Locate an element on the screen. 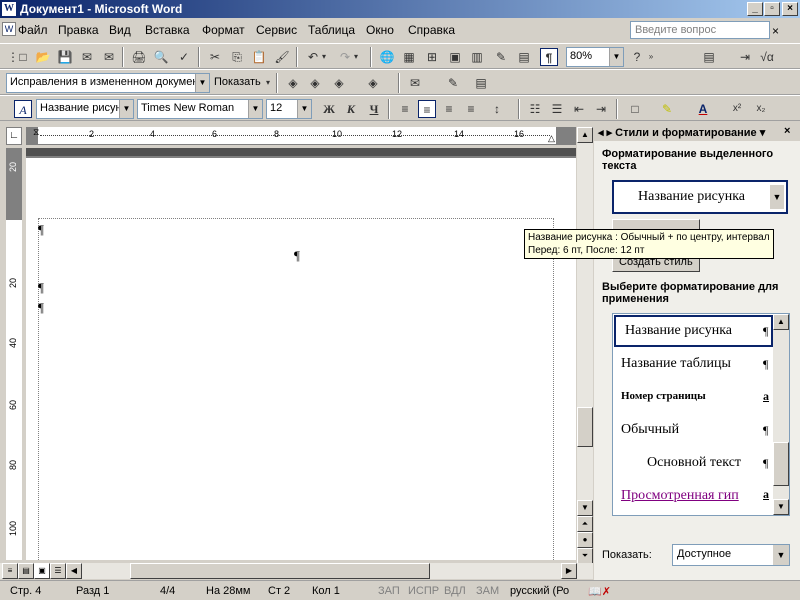 The image size is (800, 600). research-icon: ▤ is located at coordinates (709, 57).